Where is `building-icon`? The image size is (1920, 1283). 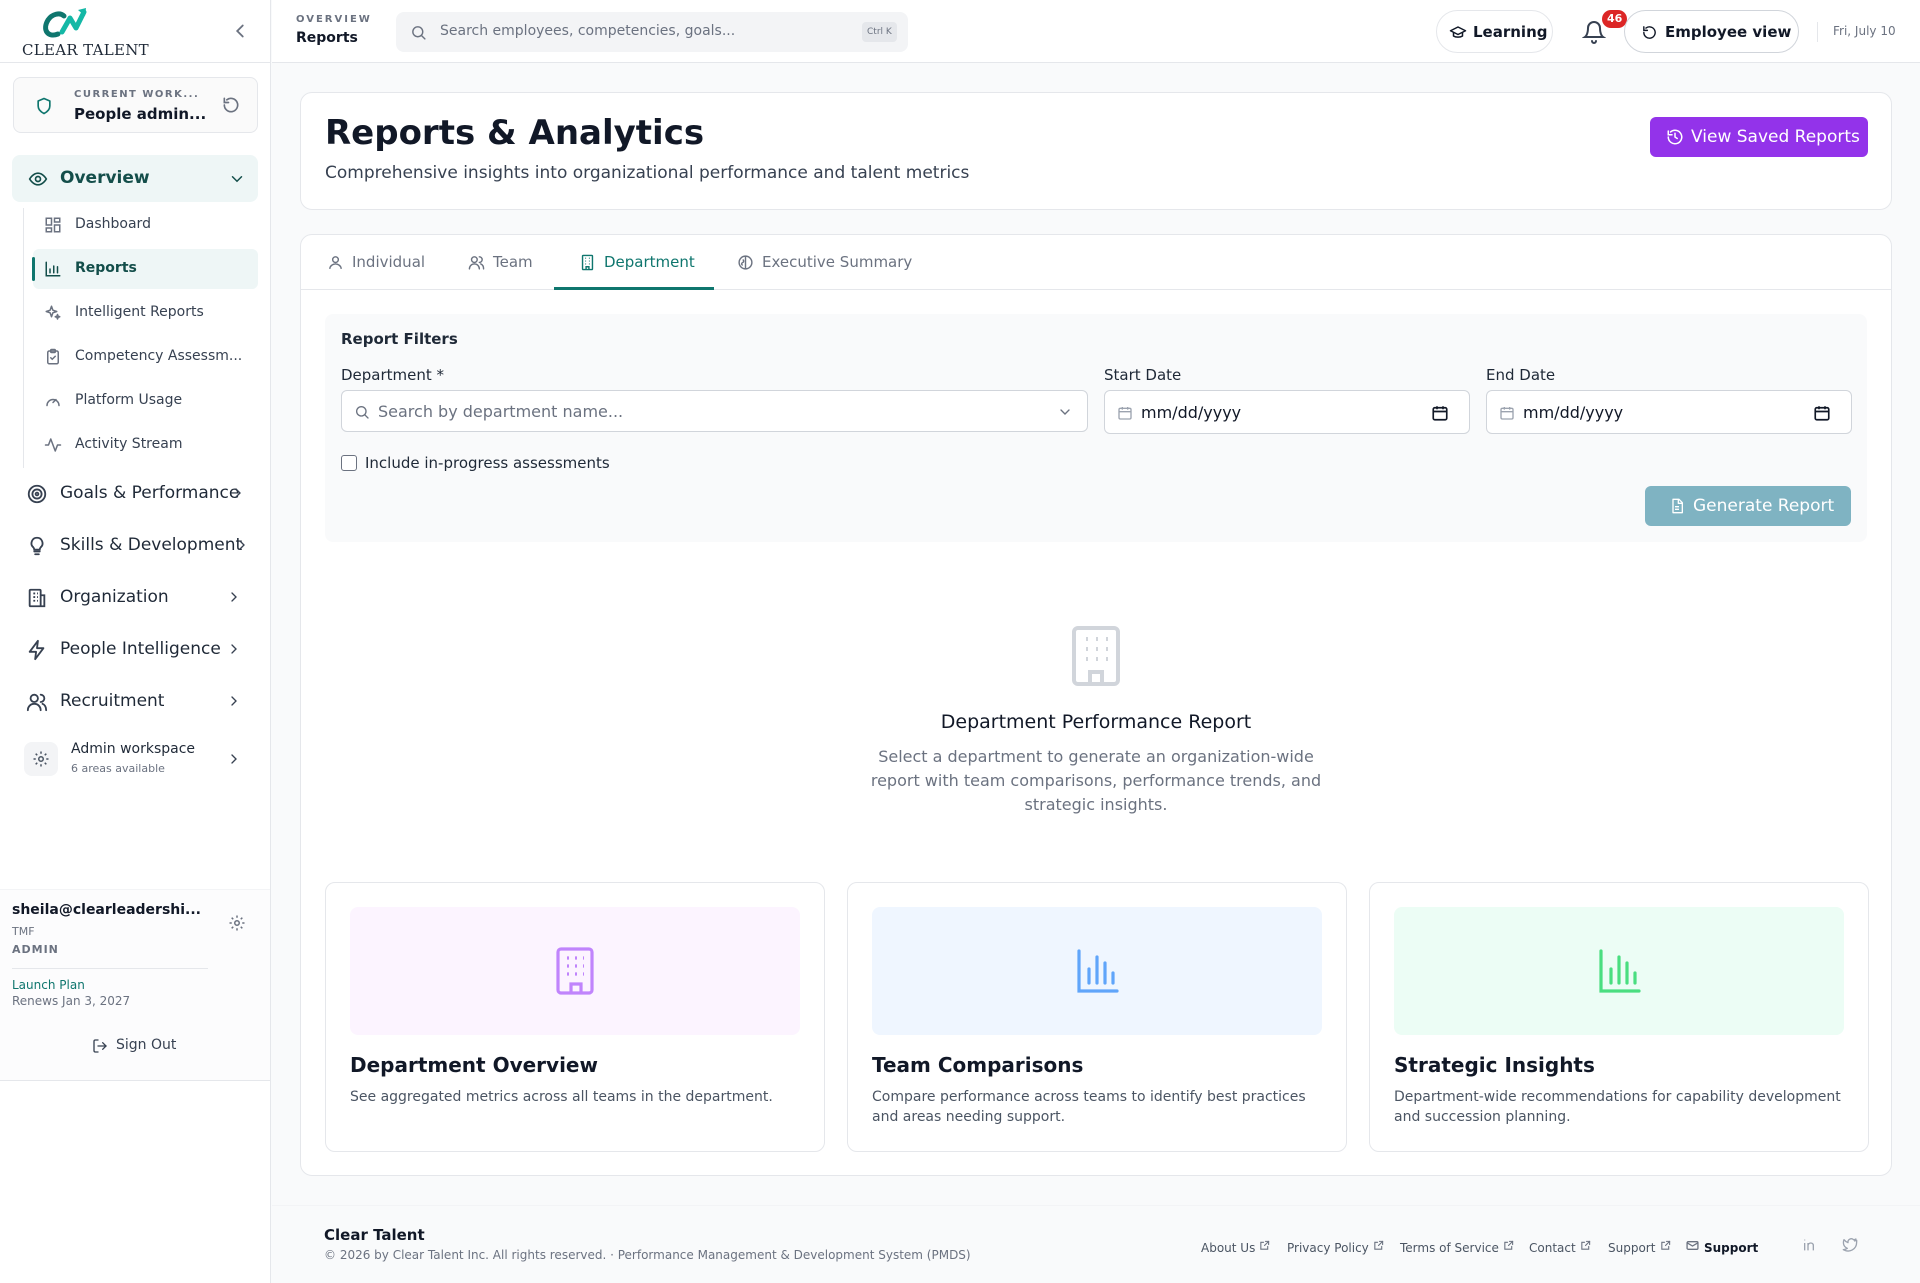
building-icon is located at coordinates (575, 971).